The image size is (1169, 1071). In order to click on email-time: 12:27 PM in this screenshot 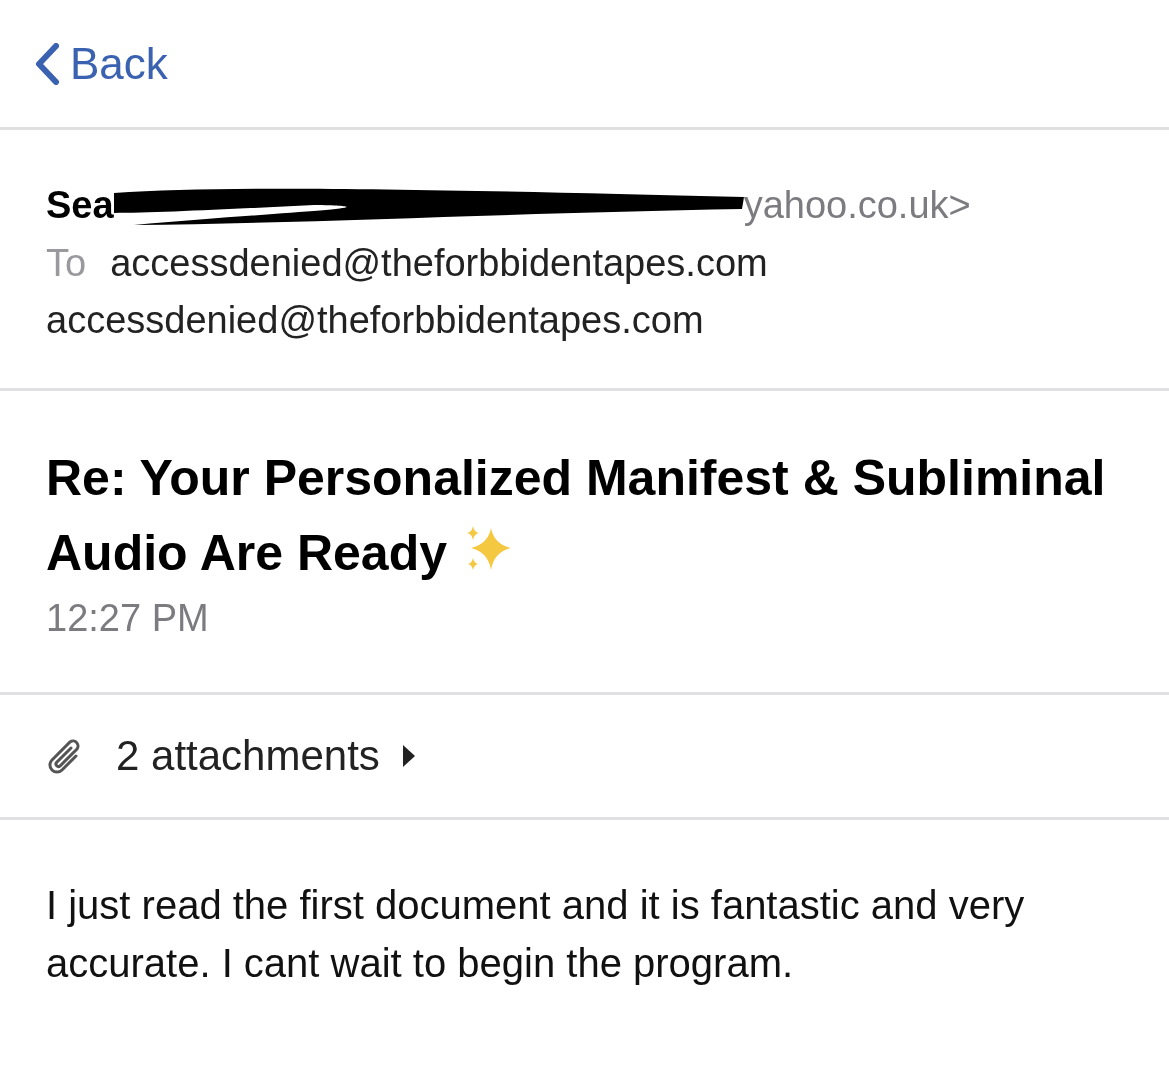, I will do `click(128, 618)`.